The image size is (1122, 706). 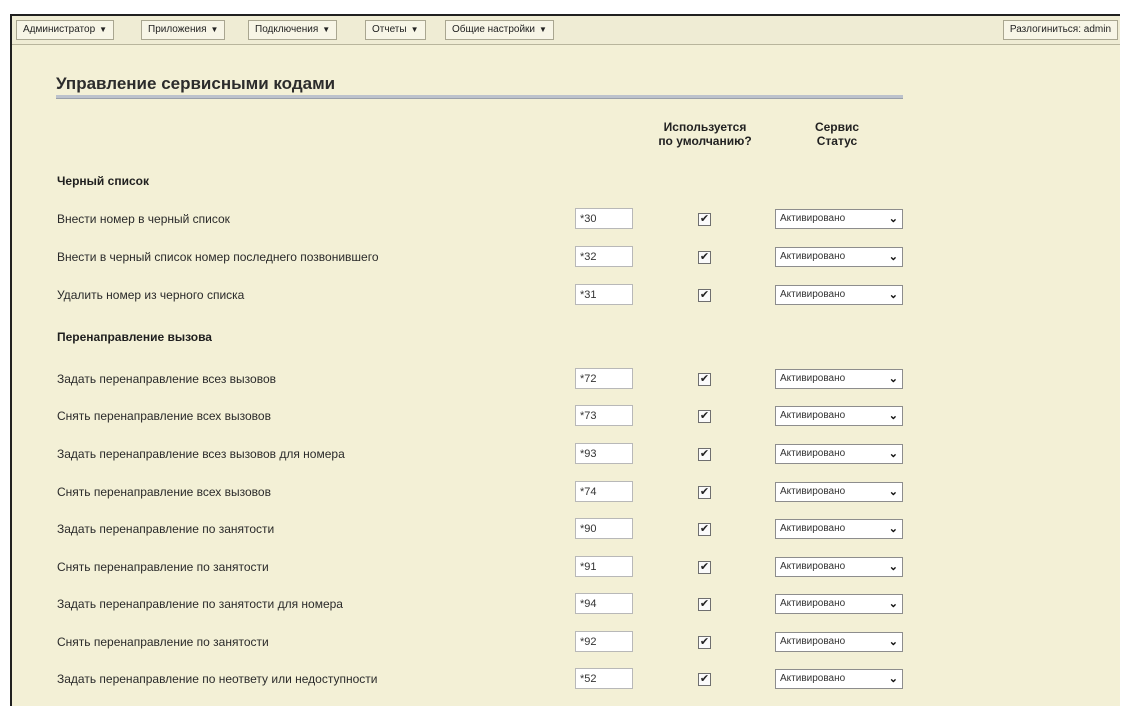 What do you see at coordinates (1060, 30) in the screenshot?
I see `logout-button: Разлогиниться: admin` at bounding box center [1060, 30].